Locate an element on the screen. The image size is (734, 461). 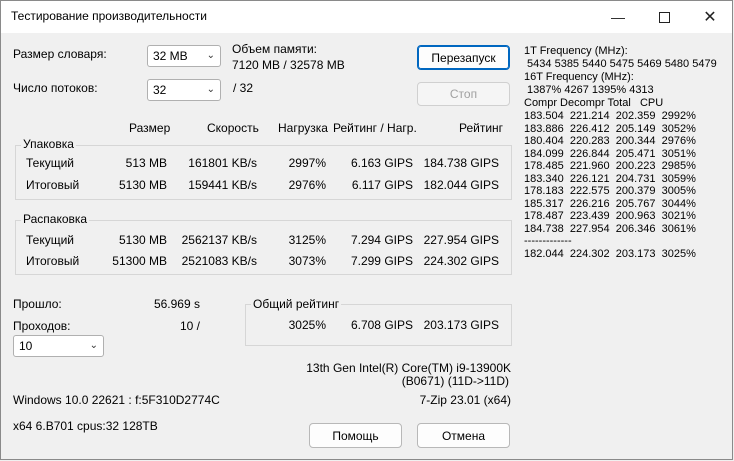
header-rating: Рейтинг is located at coordinates (481, 128).